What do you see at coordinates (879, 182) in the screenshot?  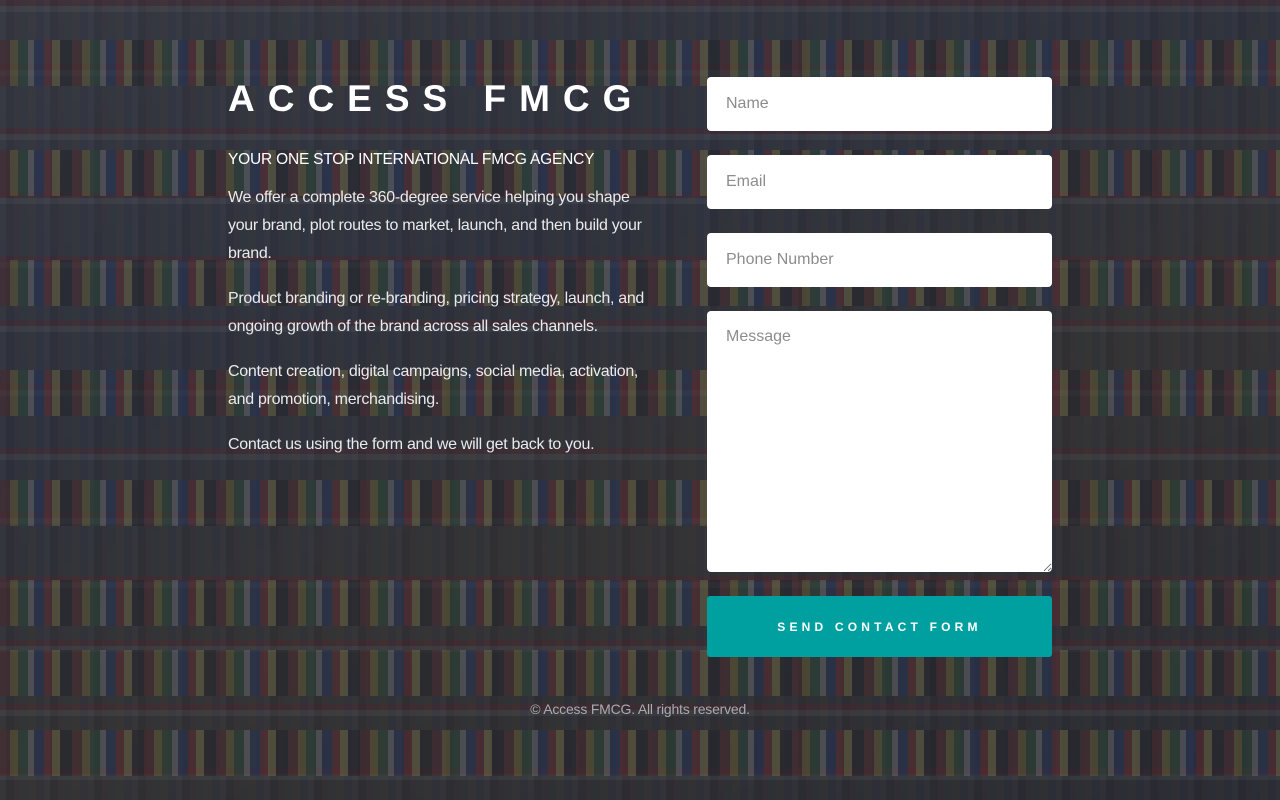 I see `email-input` at bounding box center [879, 182].